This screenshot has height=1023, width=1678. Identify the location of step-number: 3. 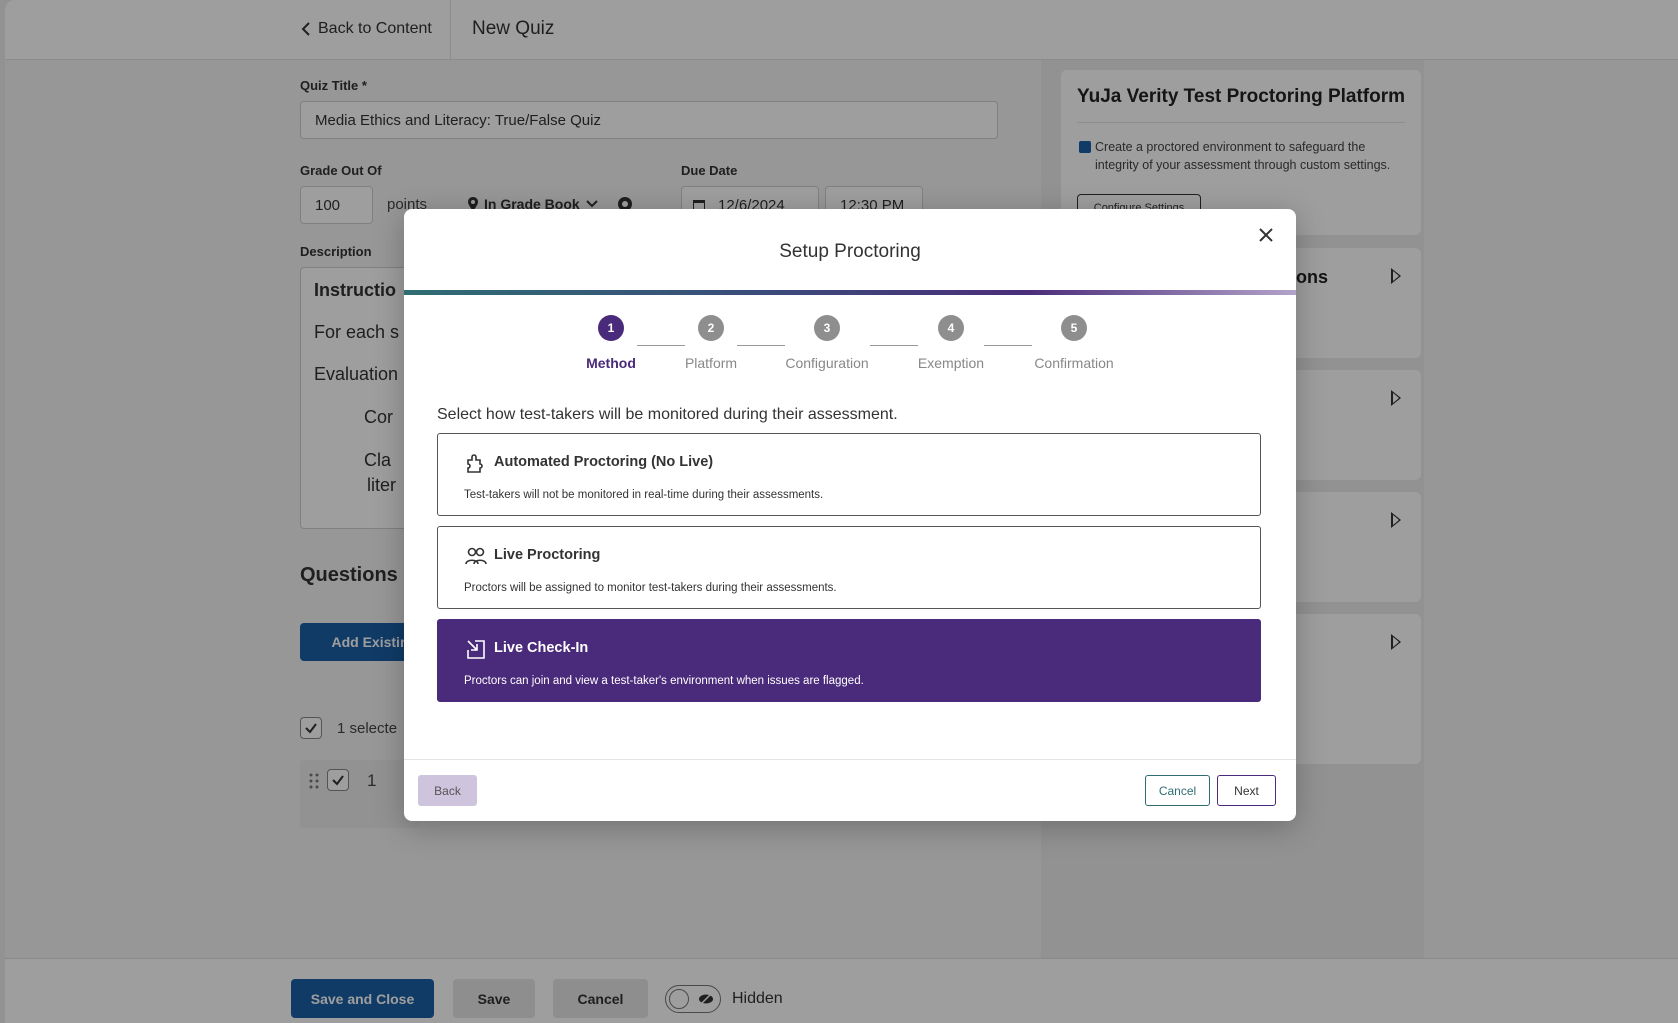
(827, 328).